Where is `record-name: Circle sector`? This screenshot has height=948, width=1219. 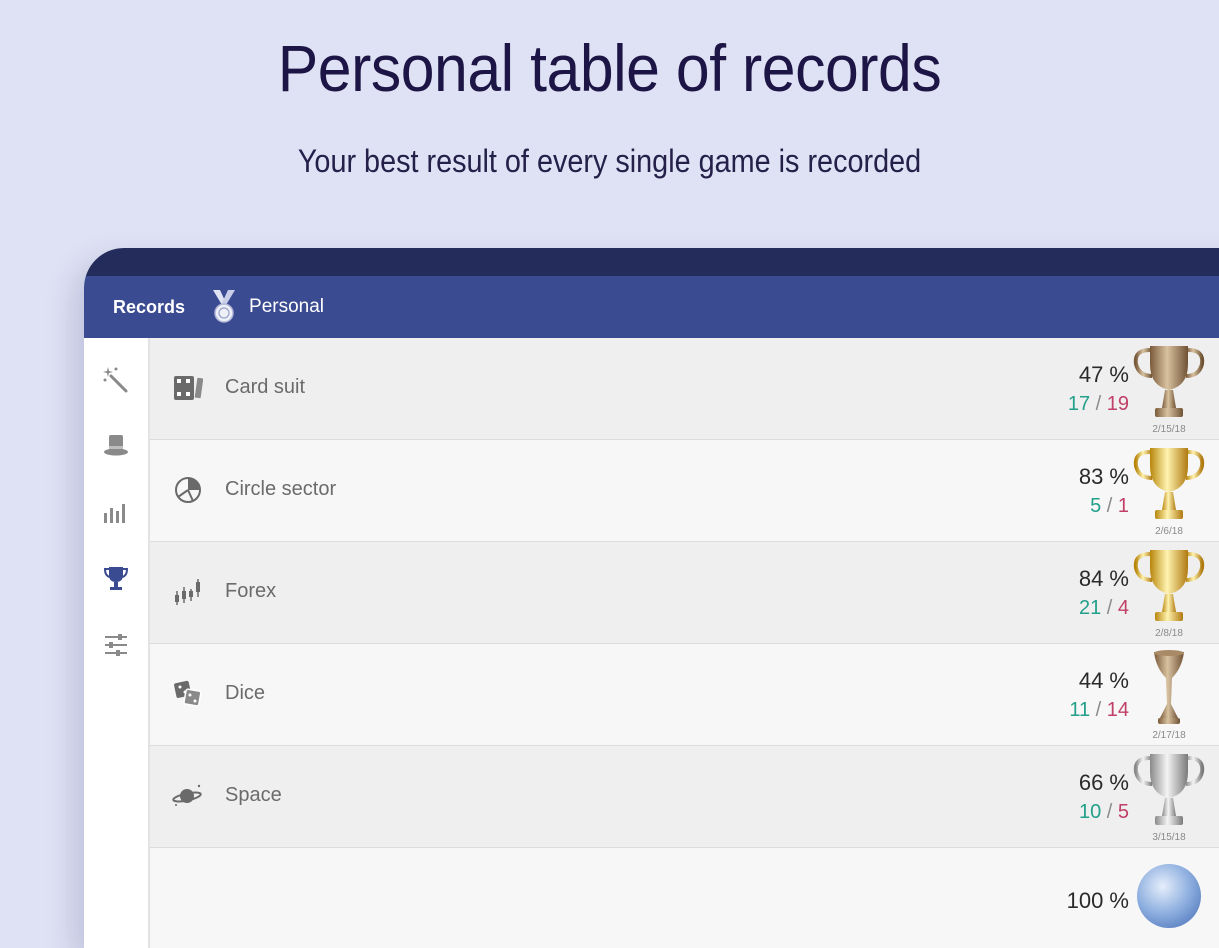
record-name: Circle sector is located at coordinates (281, 489).